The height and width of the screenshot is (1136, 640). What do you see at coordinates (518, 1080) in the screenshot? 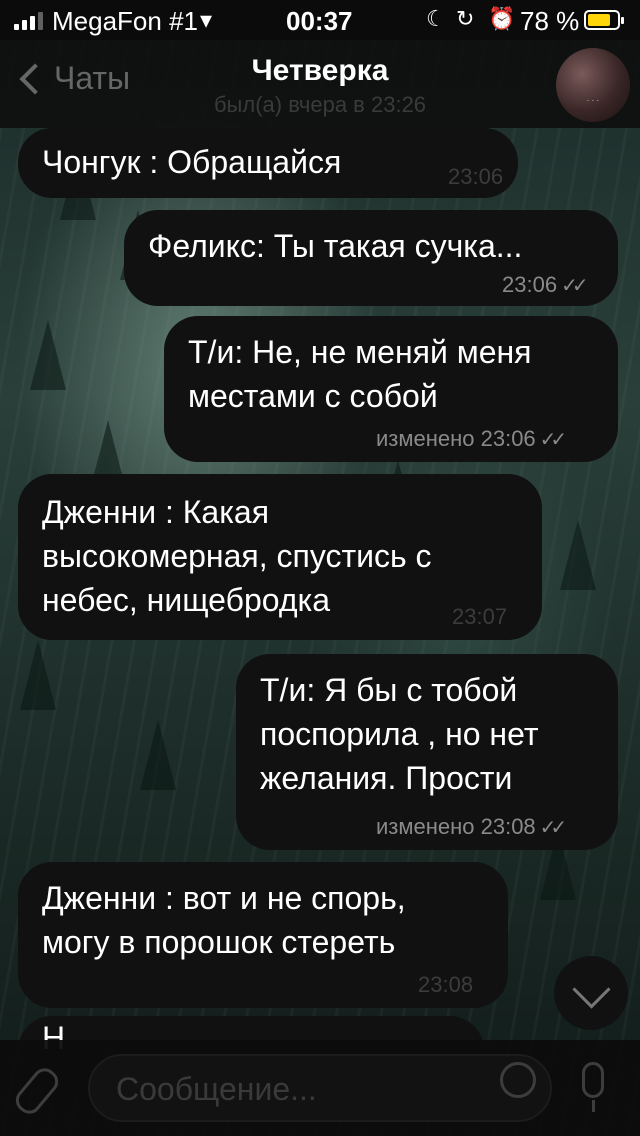
I see `sticker-icon` at bounding box center [518, 1080].